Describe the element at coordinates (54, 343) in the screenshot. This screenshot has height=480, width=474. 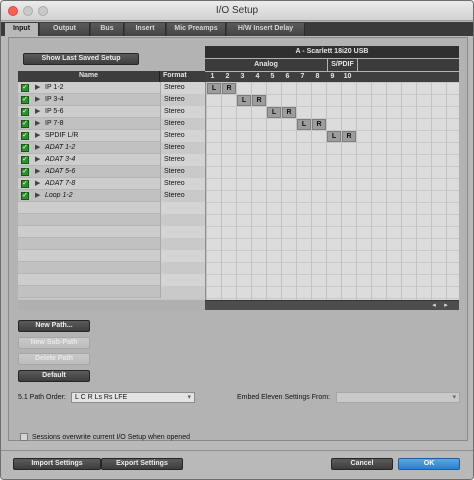
I see `new-subpath-button: New Sub-Path` at that location.